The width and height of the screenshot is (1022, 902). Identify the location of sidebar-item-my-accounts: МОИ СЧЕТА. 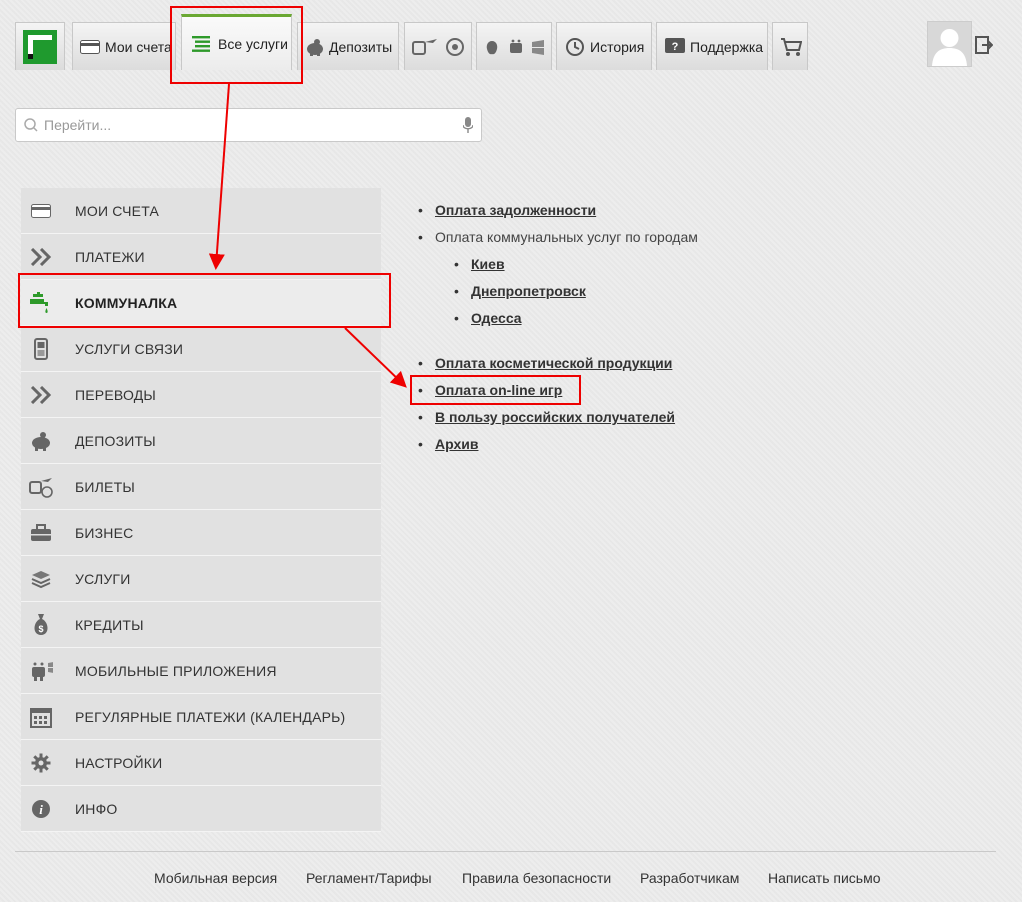
(201, 211).